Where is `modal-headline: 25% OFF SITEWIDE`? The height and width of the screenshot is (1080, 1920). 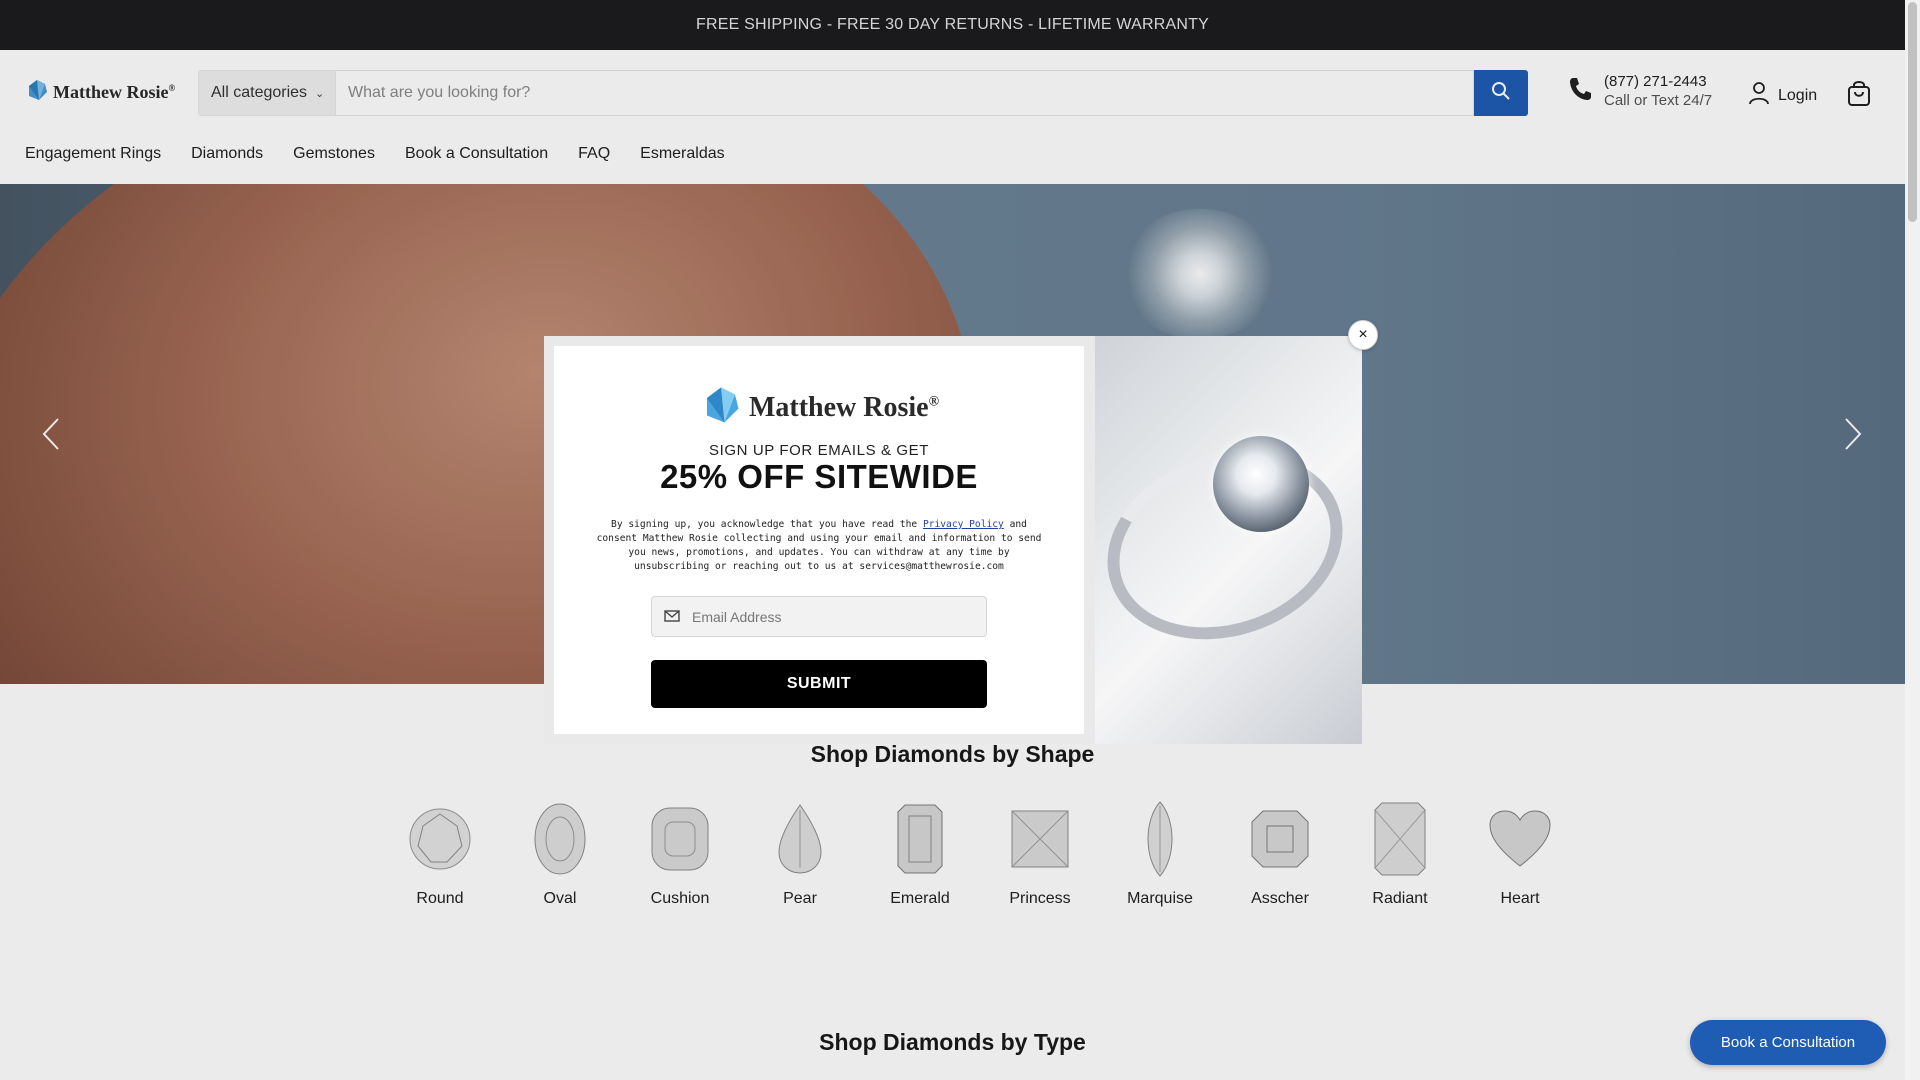 modal-headline: 25% OFF SITEWIDE is located at coordinates (819, 476).